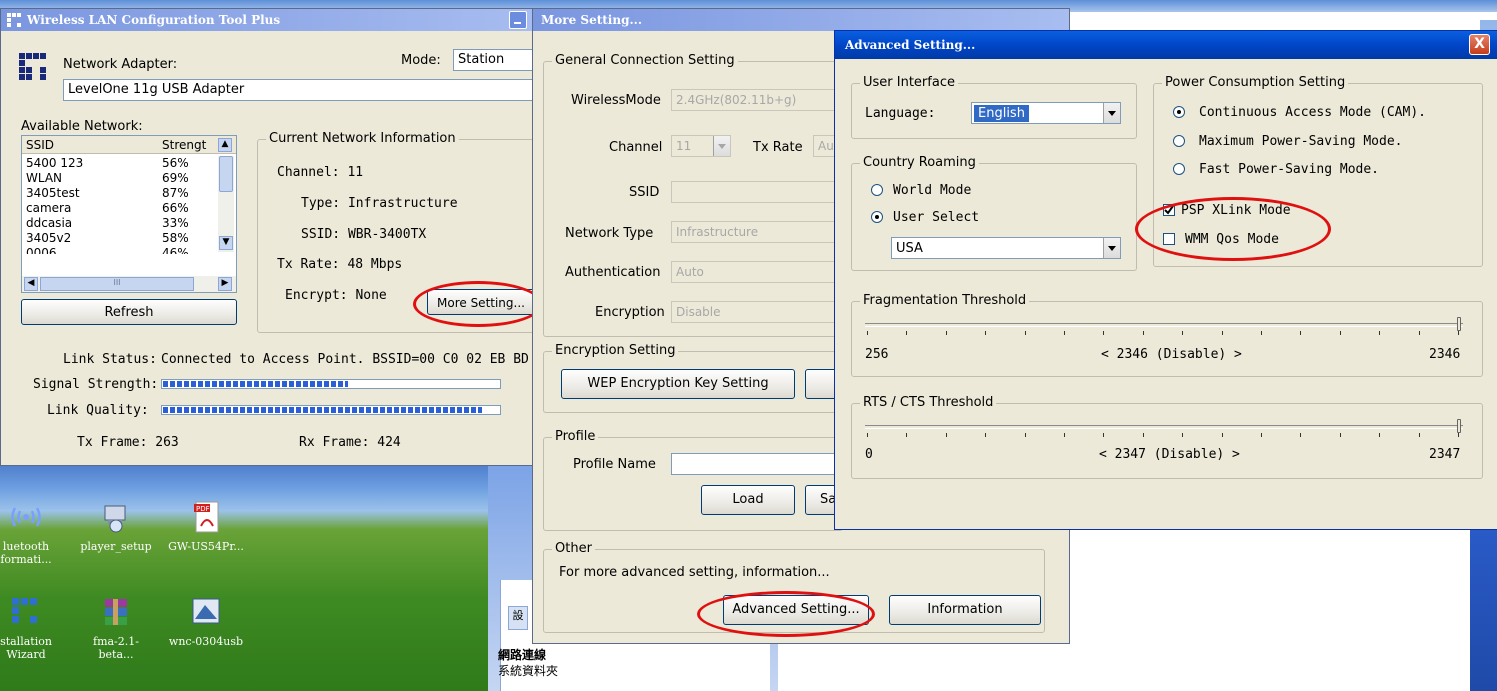 This screenshot has height=691, width=1497. Describe the element at coordinates (117, 284) in the screenshot. I see `scroll-thumb: III` at that location.